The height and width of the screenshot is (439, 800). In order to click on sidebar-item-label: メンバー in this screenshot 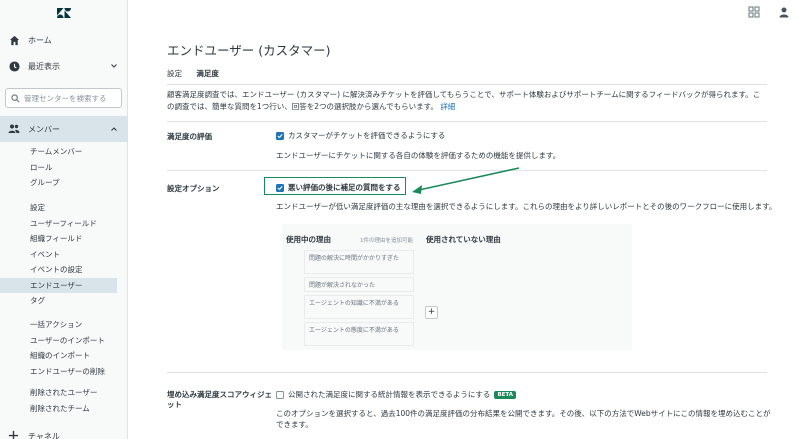, I will do `click(44, 129)`.